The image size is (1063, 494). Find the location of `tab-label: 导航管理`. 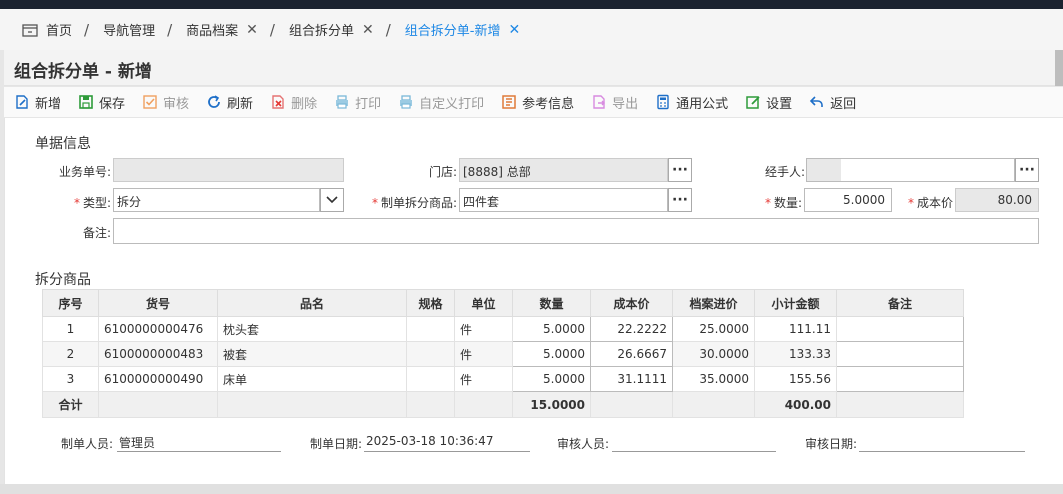

tab-label: 导航管理 is located at coordinates (129, 31).